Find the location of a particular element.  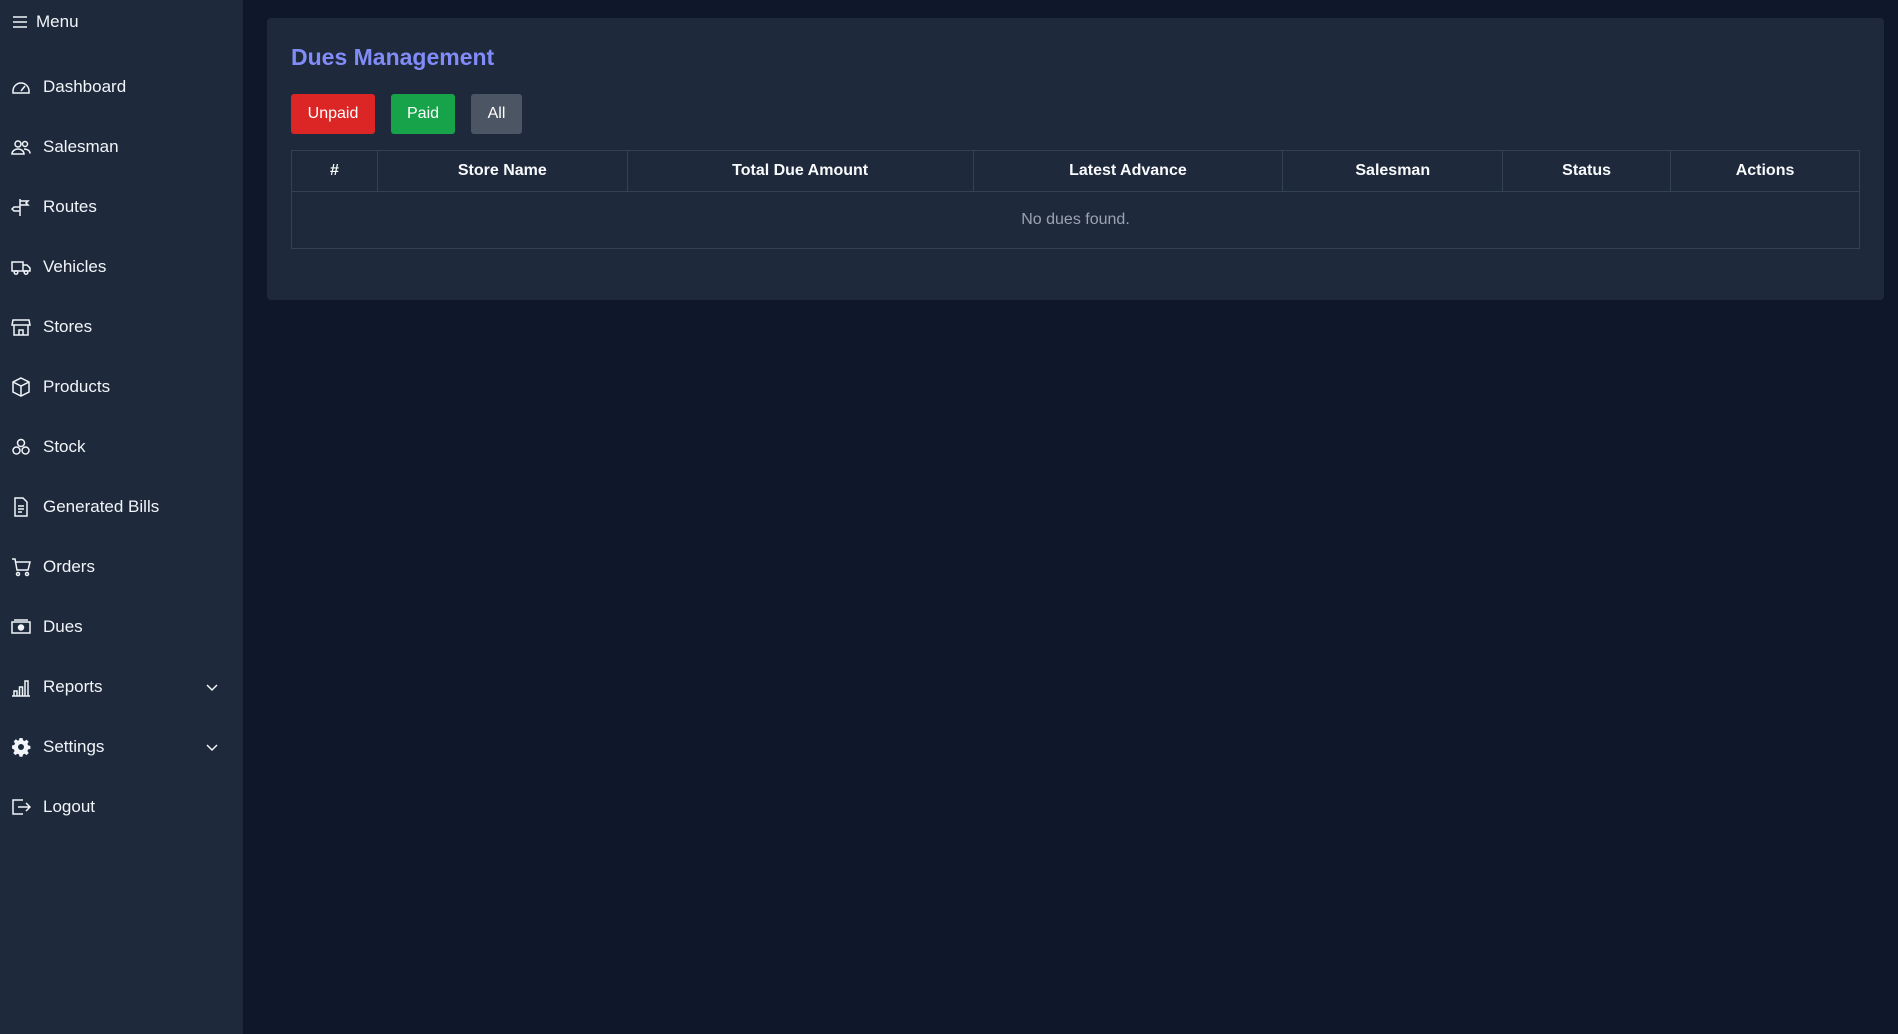

sidebar-item-dues: Dues is located at coordinates (121, 627).